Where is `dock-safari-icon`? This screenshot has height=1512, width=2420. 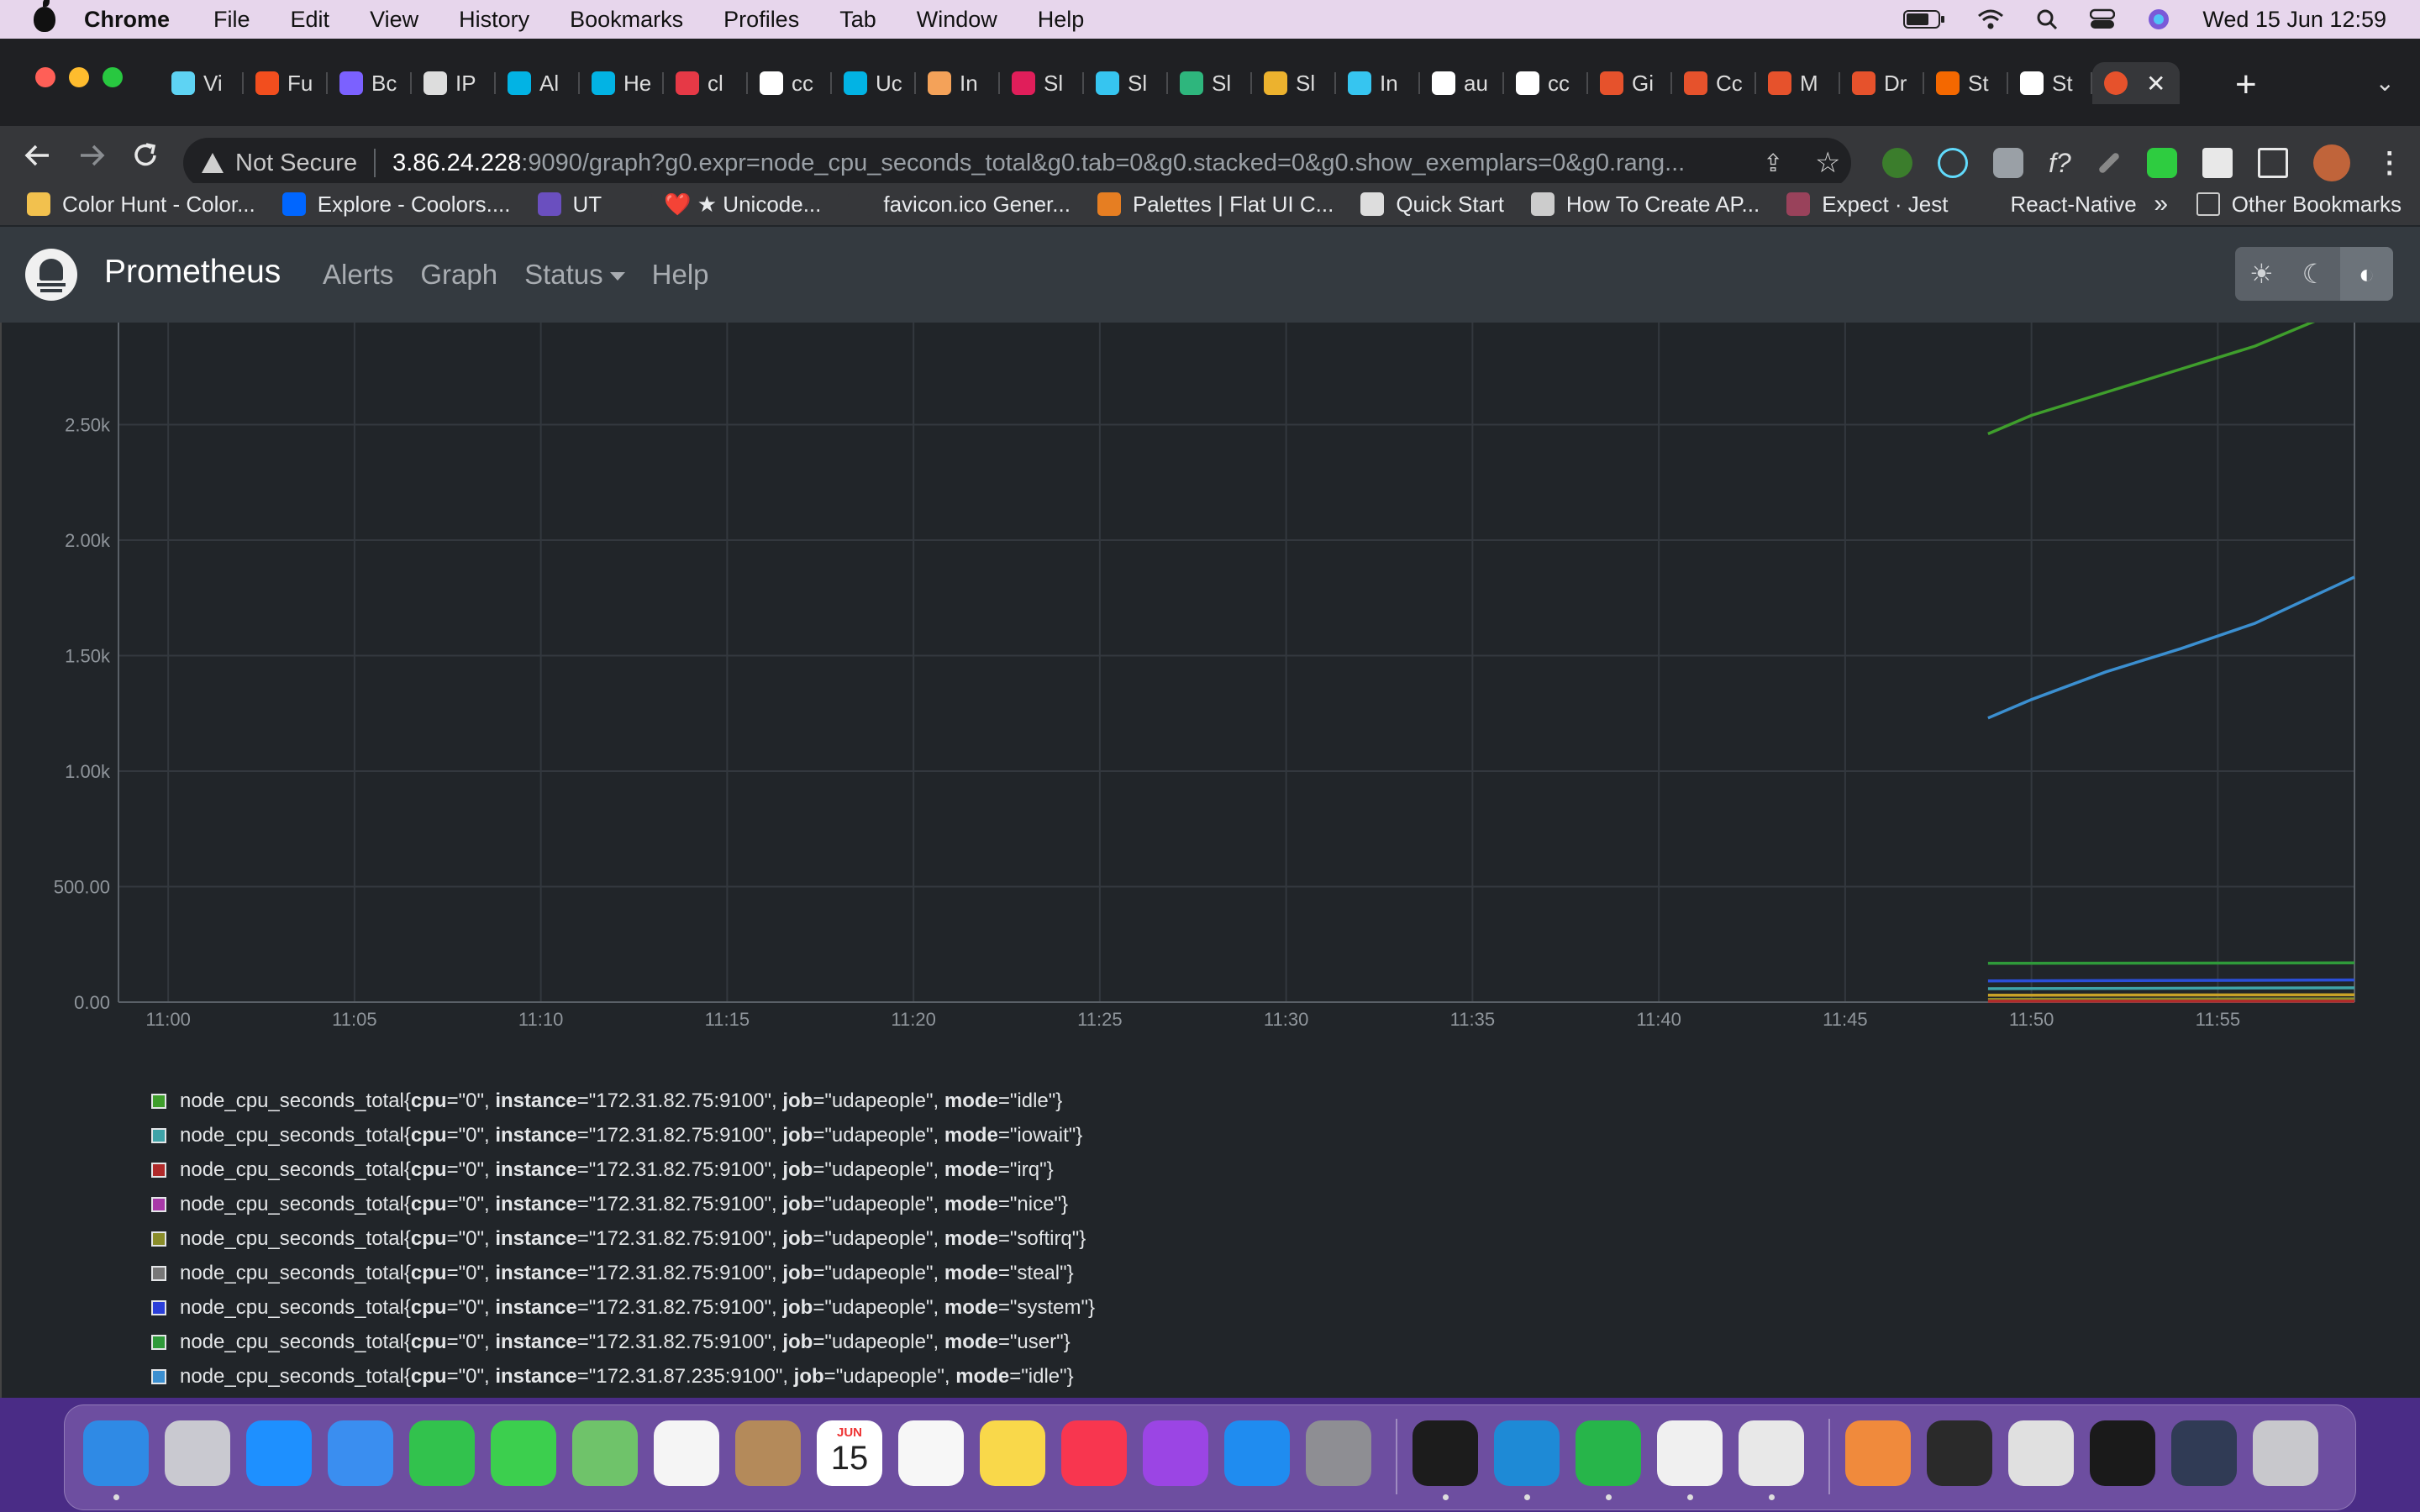
dock-safari-icon is located at coordinates (279, 1453).